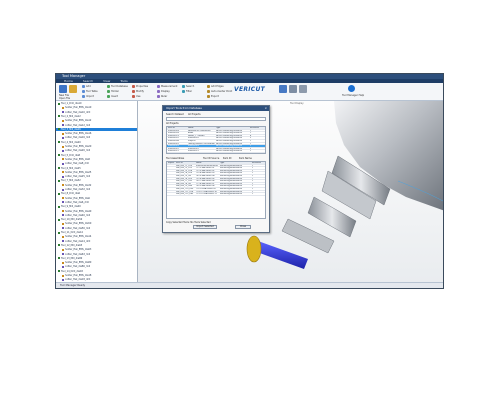 The height and width of the screenshot is (400, 500). What do you see at coordinates (96, 168) in the screenshot?
I see `tree-item: Tool_6_Mill_dia25` at bounding box center [96, 168].